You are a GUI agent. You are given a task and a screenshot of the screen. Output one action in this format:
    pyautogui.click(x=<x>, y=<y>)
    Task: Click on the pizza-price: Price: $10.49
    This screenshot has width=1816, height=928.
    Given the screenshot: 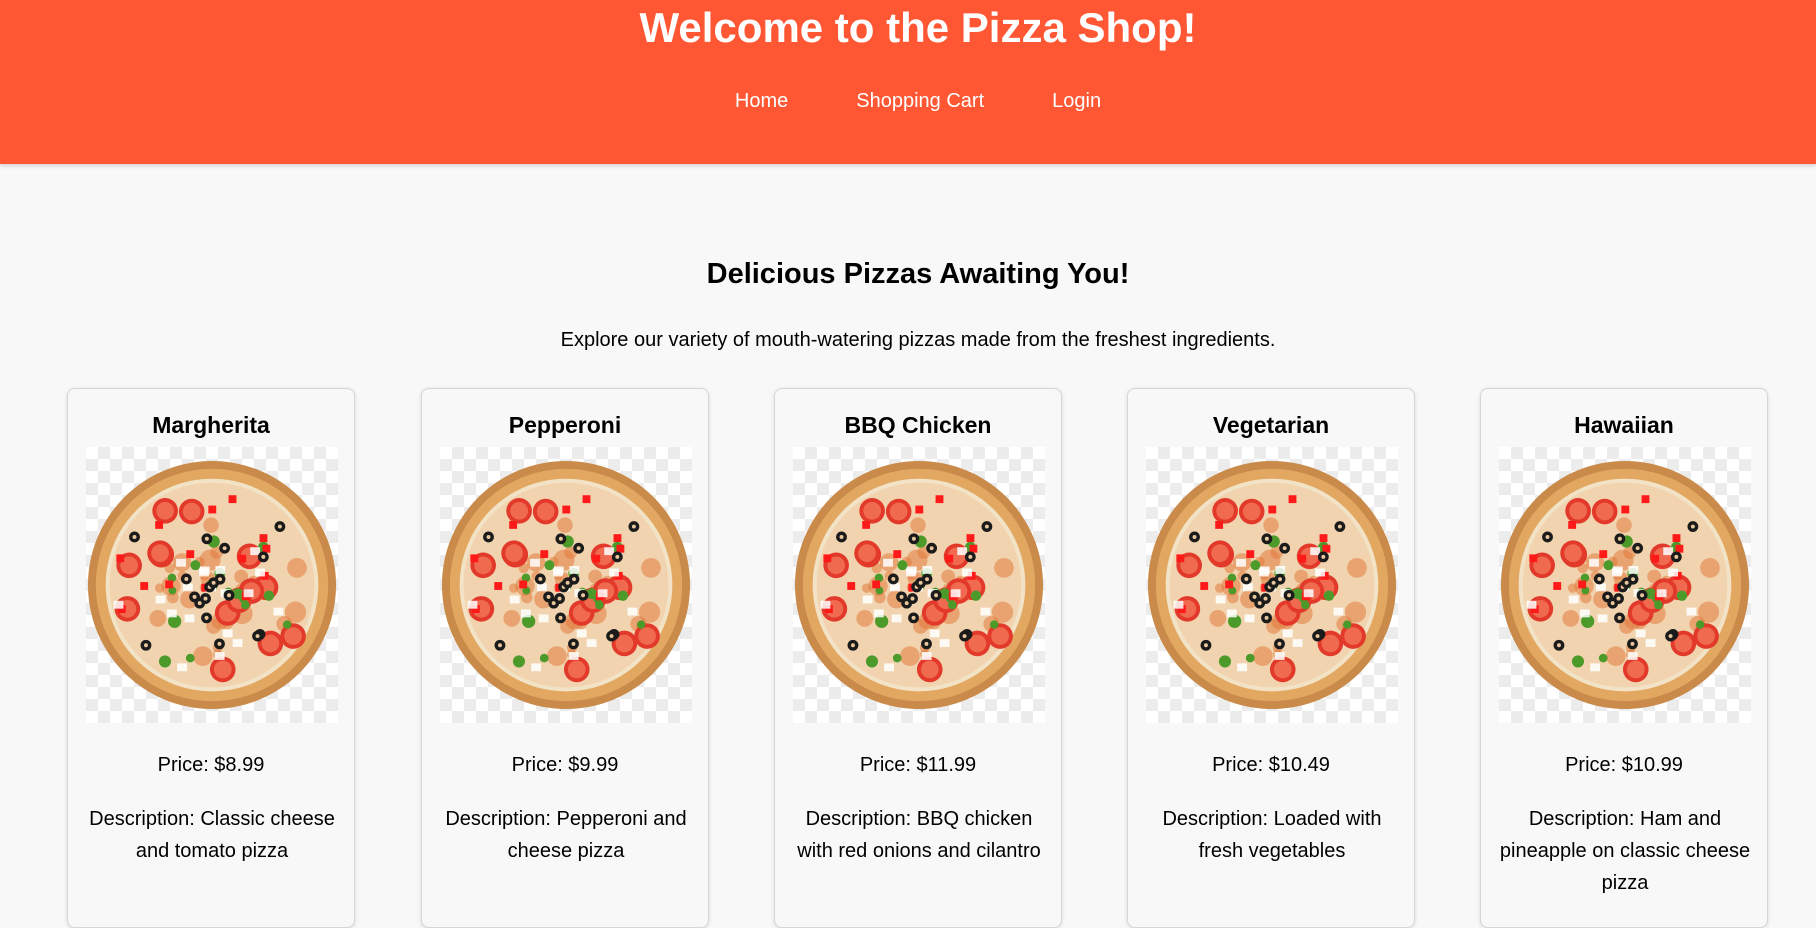 What is the action you would take?
    pyautogui.click(x=1271, y=765)
    